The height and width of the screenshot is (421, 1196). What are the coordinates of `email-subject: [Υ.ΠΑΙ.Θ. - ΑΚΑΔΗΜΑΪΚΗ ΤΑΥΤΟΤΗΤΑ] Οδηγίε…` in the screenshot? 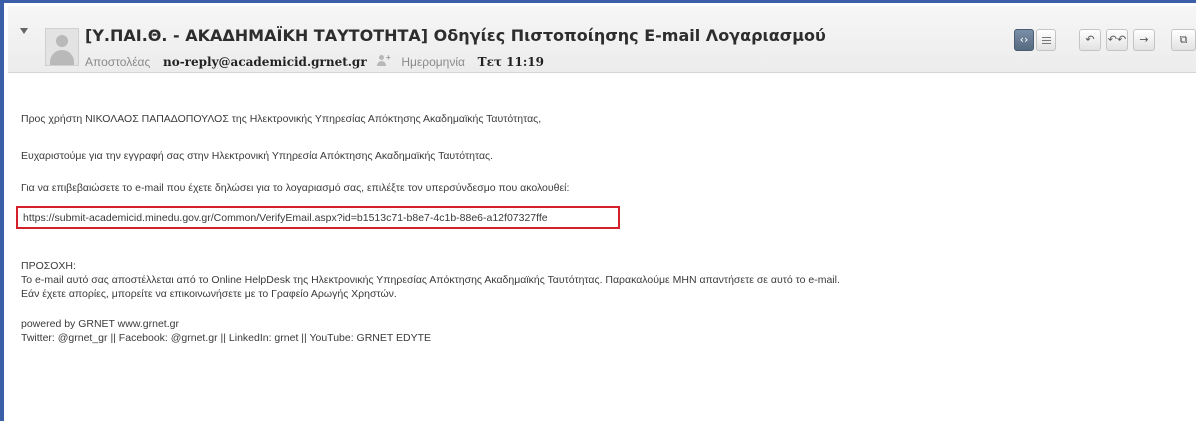 It's located at (455, 35).